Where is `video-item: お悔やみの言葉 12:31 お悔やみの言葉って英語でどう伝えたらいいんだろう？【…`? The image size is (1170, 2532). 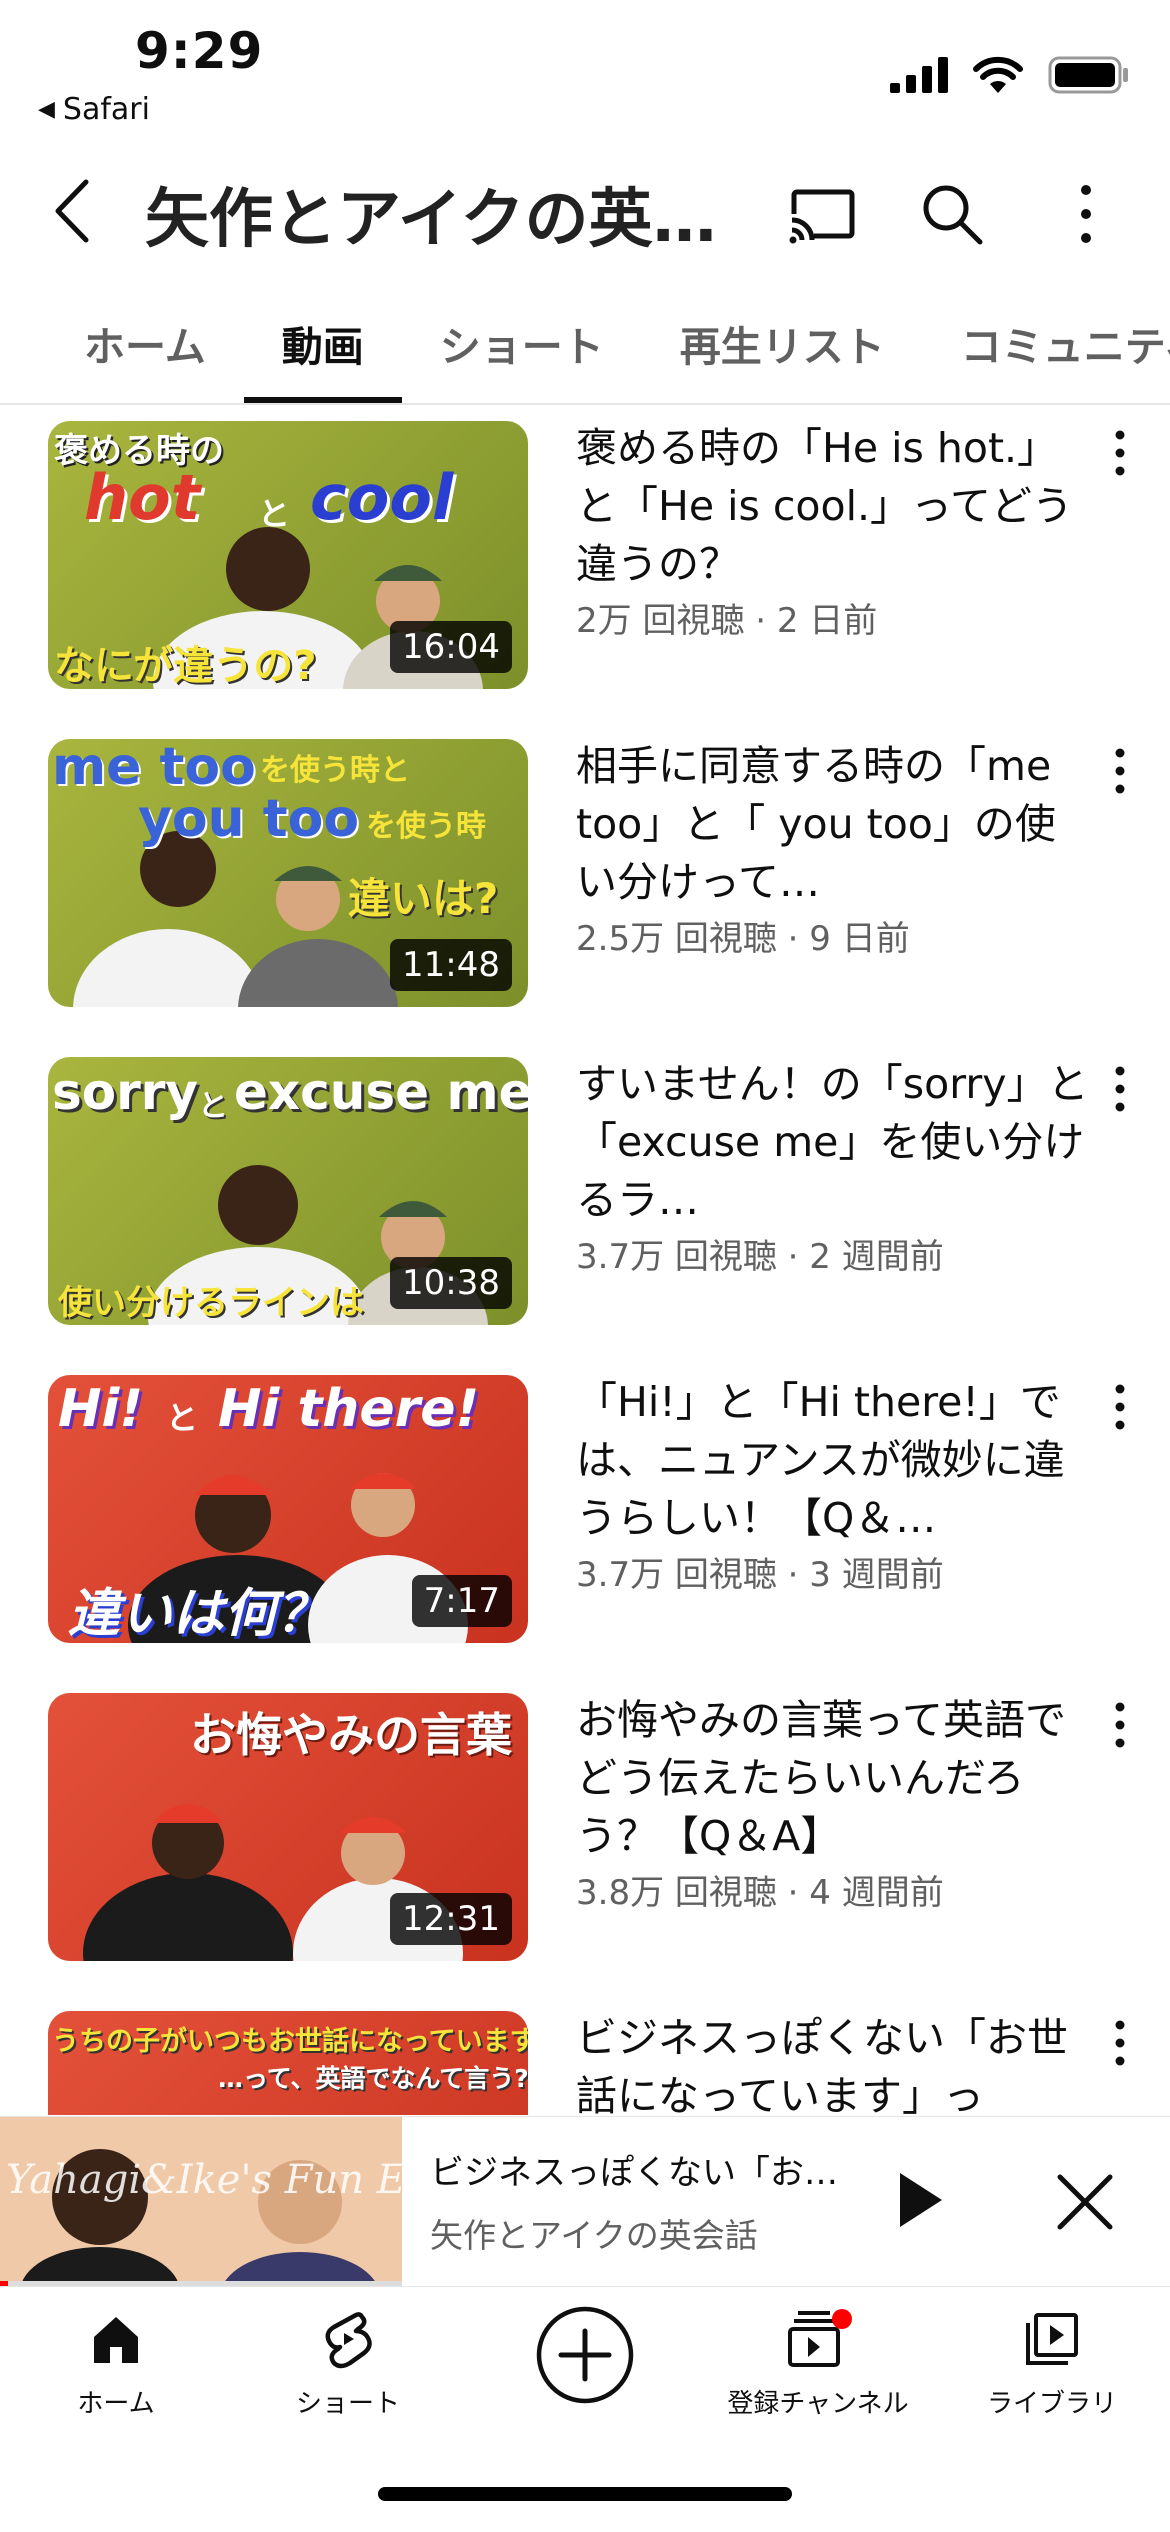 video-item: お悔やみの言葉 12:31 お悔やみの言葉って英語でどう伝えたらいいんだろう？【… is located at coordinates (585, 1827).